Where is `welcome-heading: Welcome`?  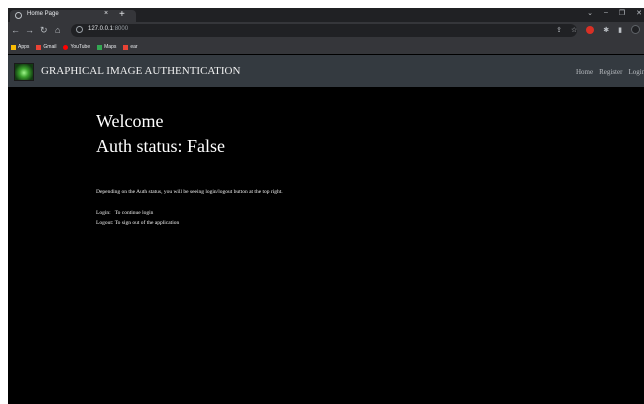 welcome-heading: Welcome is located at coordinates (130, 121).